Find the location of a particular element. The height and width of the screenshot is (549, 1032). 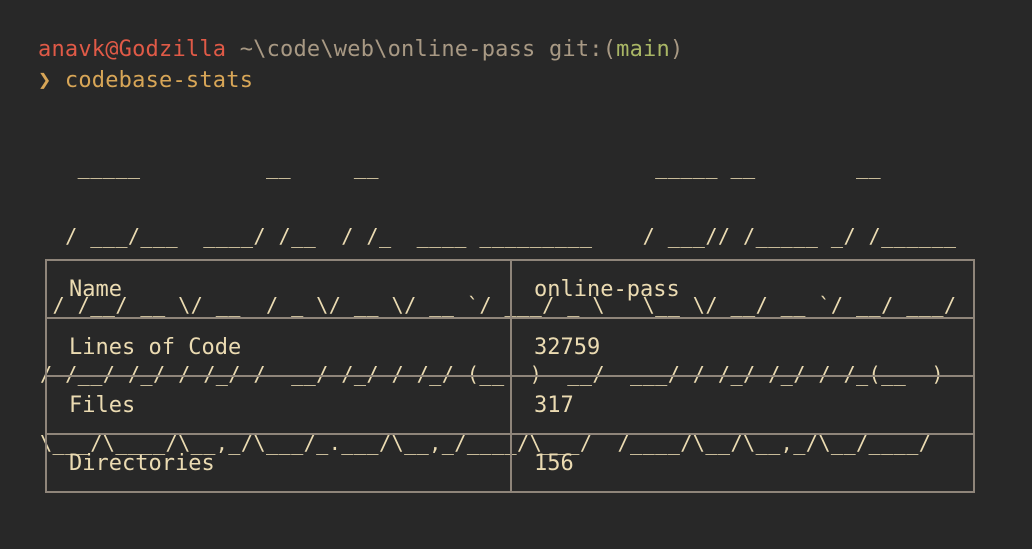

git-label: git: is located at coordinates (575, 49).